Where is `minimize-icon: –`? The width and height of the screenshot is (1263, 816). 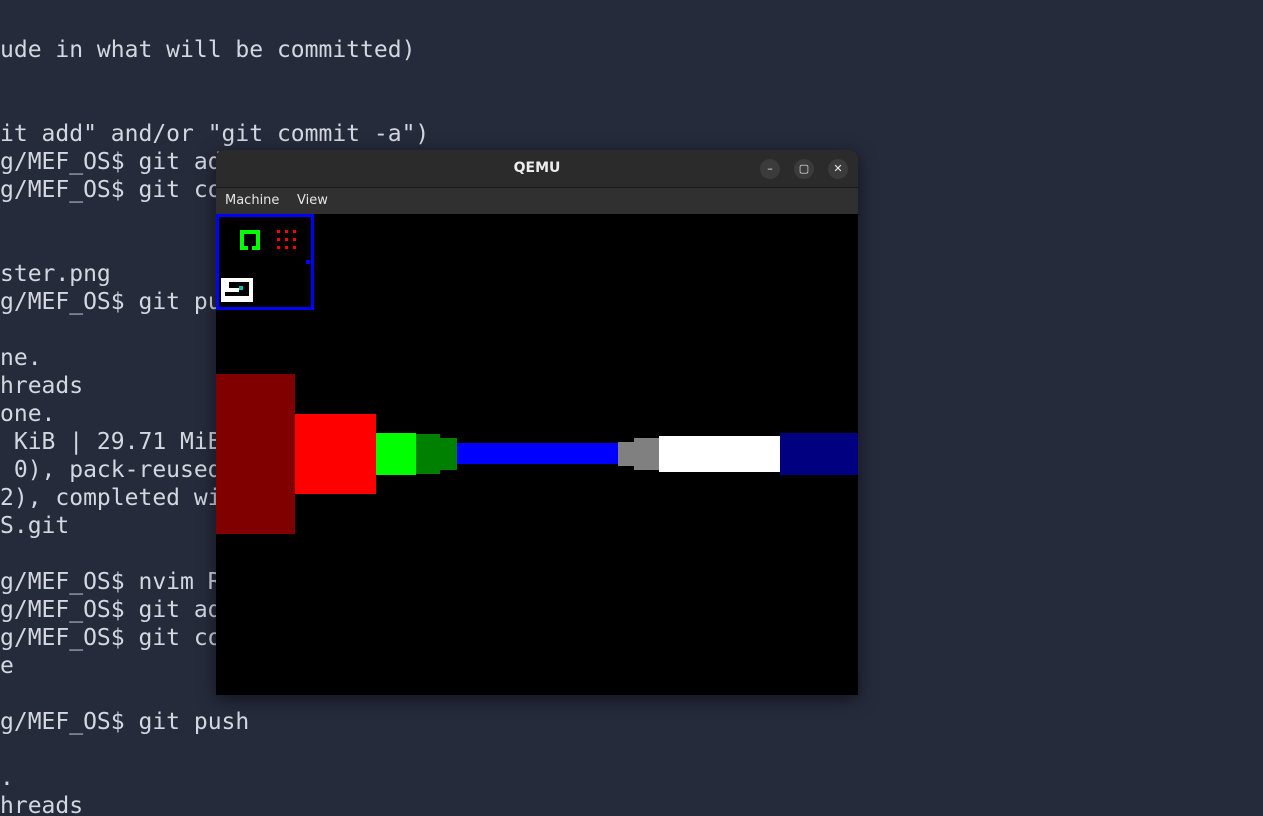
minimize-icon: – is located at coordinates (770, 168).